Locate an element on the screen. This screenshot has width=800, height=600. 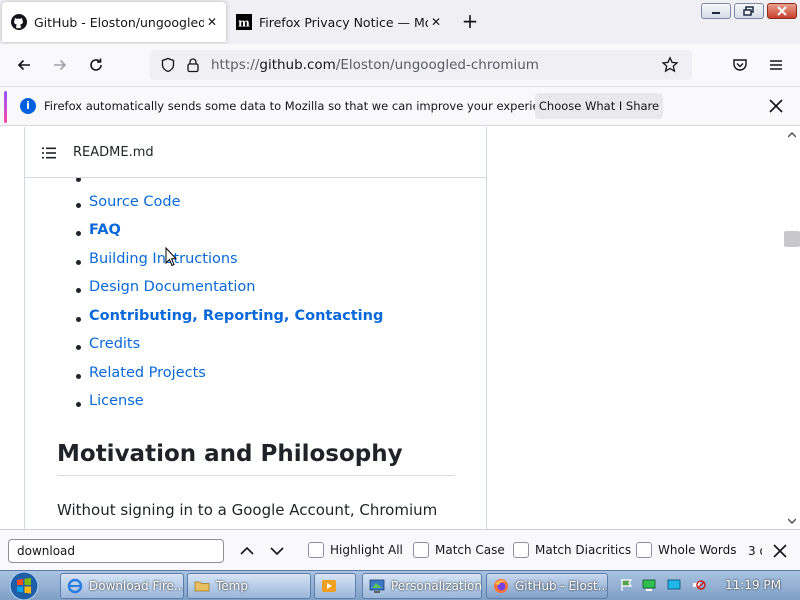
window-close-button is located at coordinates (782, 11).